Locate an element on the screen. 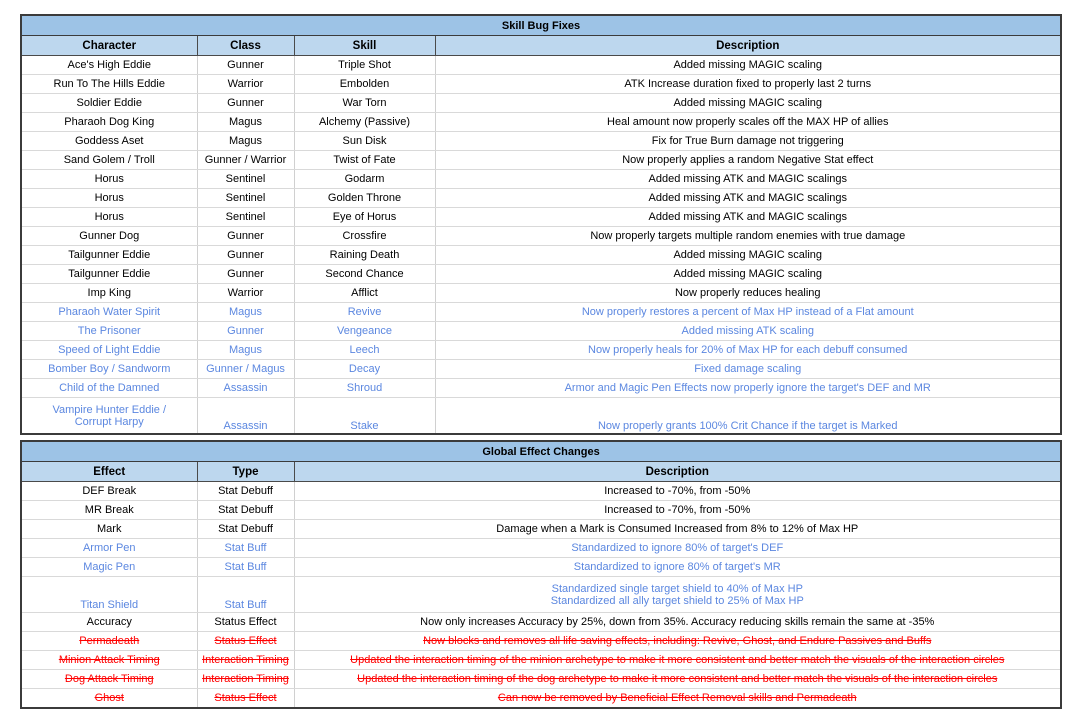 Image resolution: width=1080 pixels, height=712 pixels. cell-character: Pharaoh Dog King is located at coordinates (110, 122).